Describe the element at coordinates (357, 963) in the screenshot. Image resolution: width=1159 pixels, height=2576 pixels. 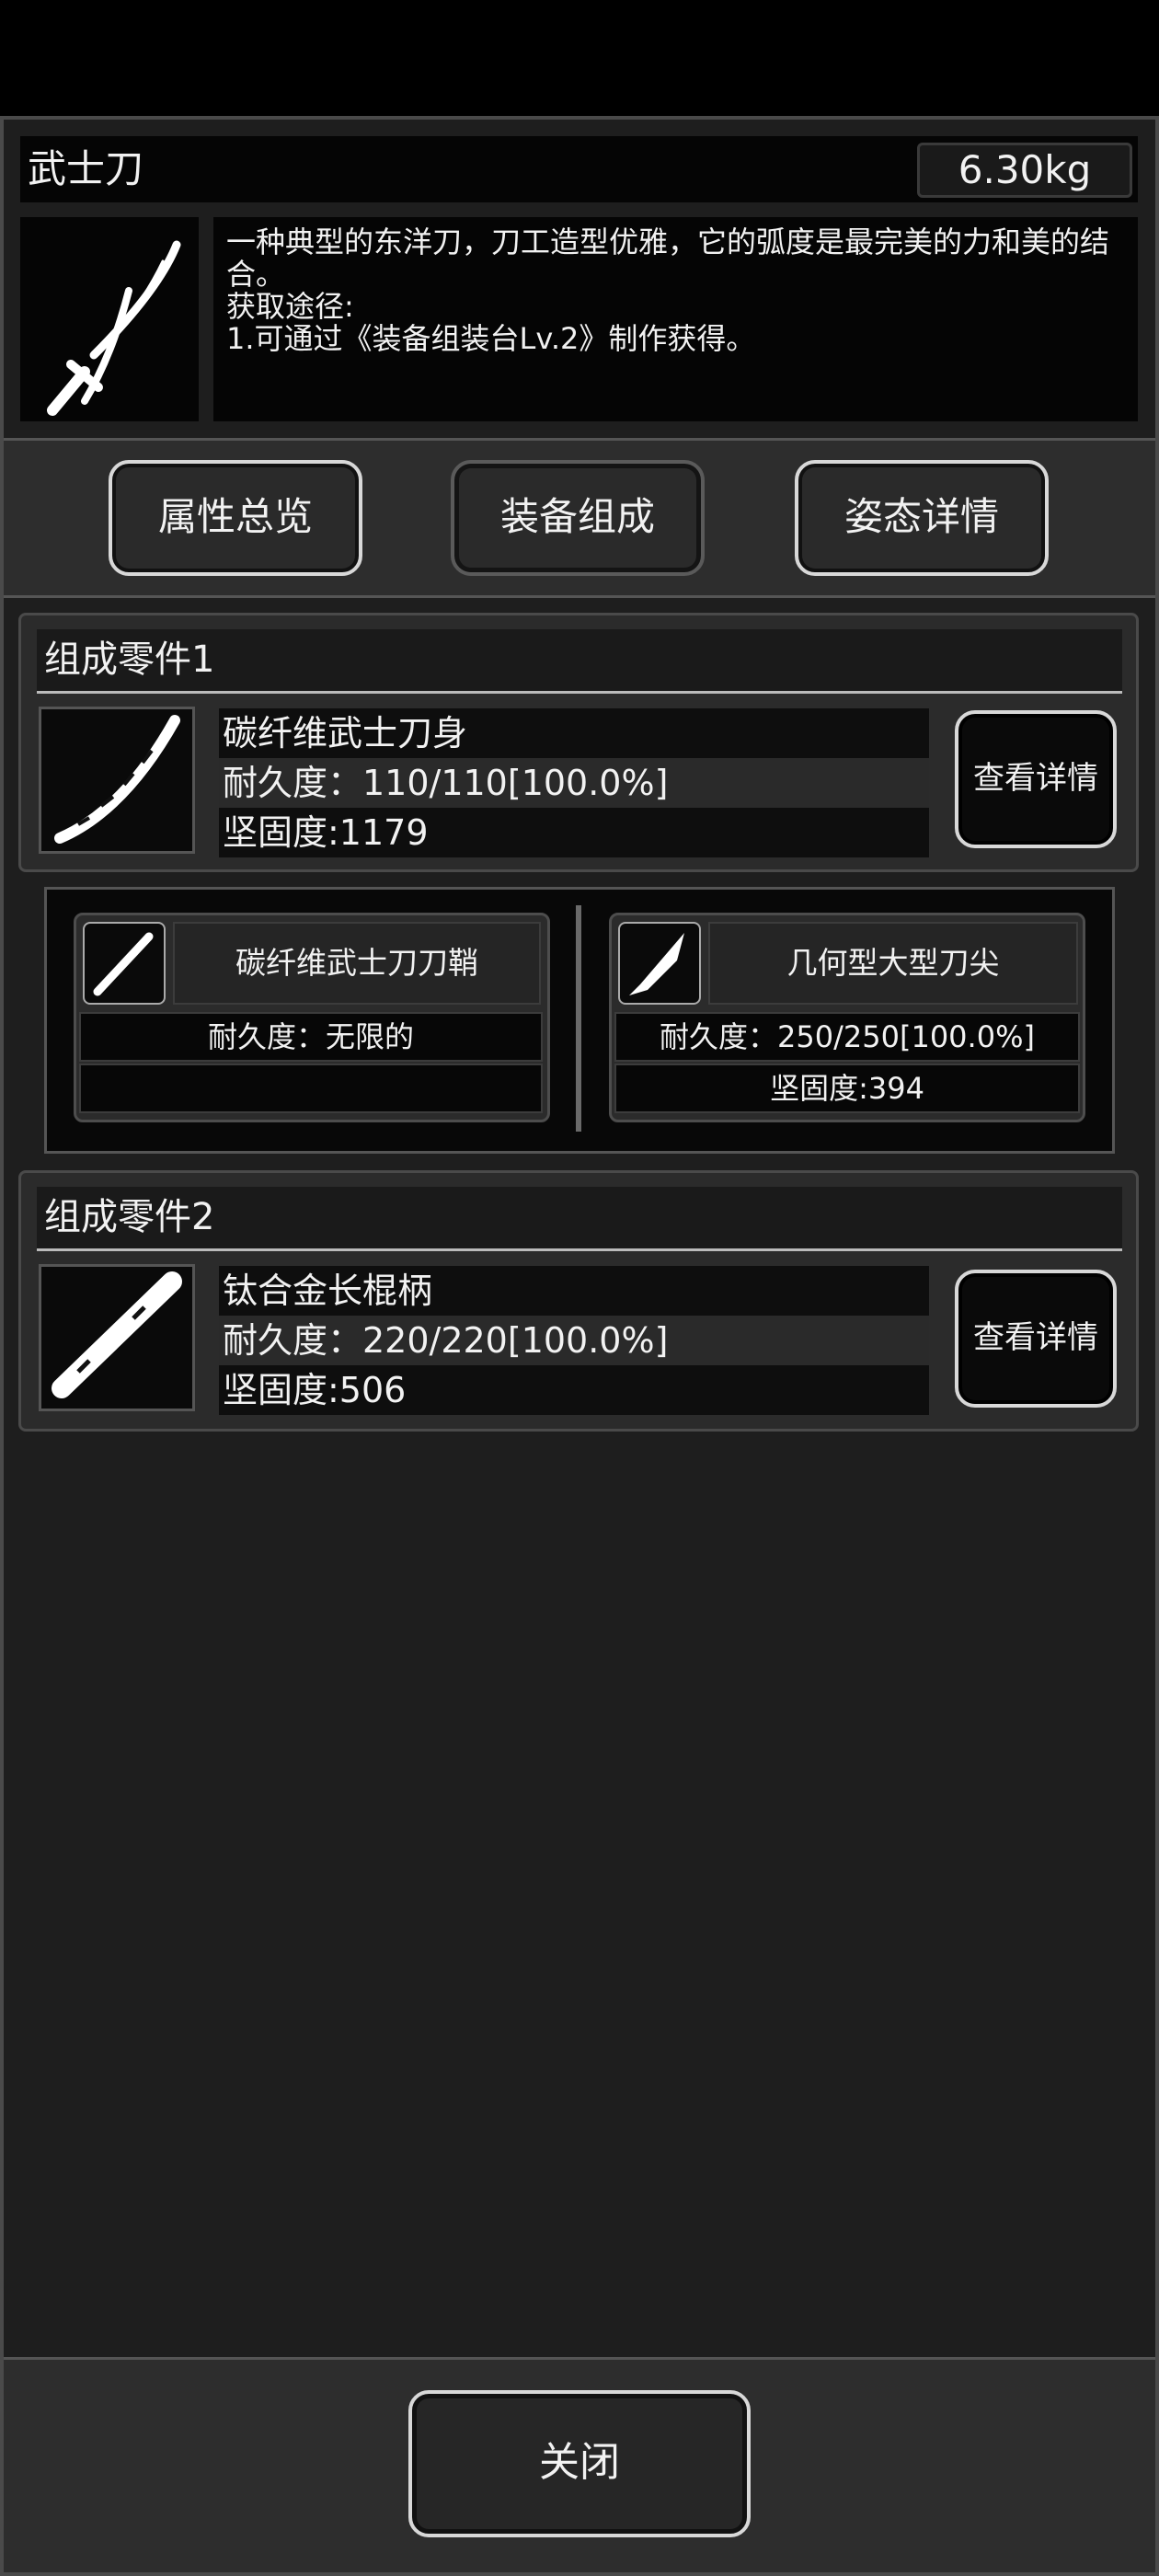
I see `sub-part-name-1: 碳纤维武士刀刀鞘` at that location.